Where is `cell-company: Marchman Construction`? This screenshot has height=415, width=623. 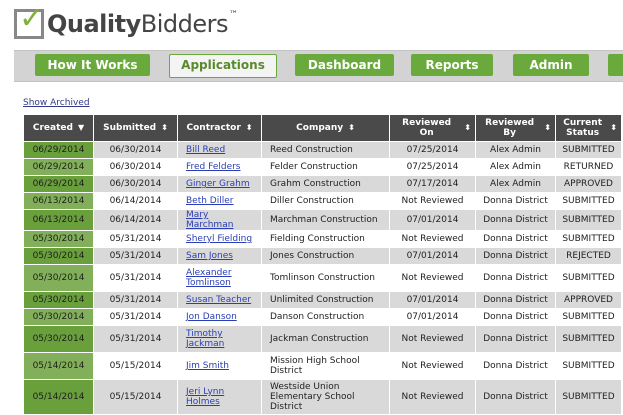
cell-company: Marchman Construction is located at coordinates (325, 220).